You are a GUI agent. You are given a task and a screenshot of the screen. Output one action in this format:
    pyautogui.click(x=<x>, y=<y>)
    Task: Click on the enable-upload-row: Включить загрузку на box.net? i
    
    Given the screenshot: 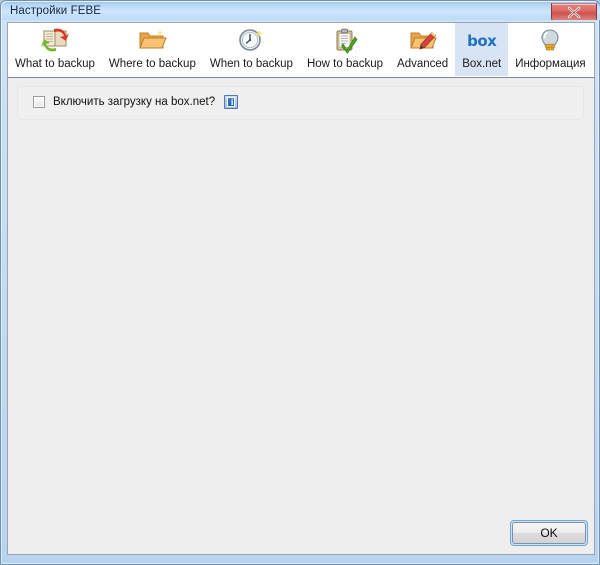 What is the action you would take?
    pyautogui.click(x=136, y=102)
    